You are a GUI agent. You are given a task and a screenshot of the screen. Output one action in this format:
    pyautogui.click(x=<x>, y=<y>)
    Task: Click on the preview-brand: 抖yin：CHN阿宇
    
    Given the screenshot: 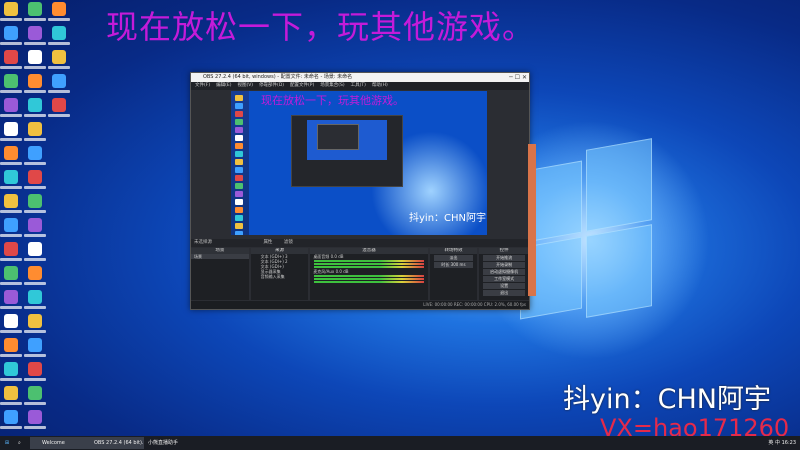 What is the action you would take?
    pyautogui.click(x=448, y=218)
    